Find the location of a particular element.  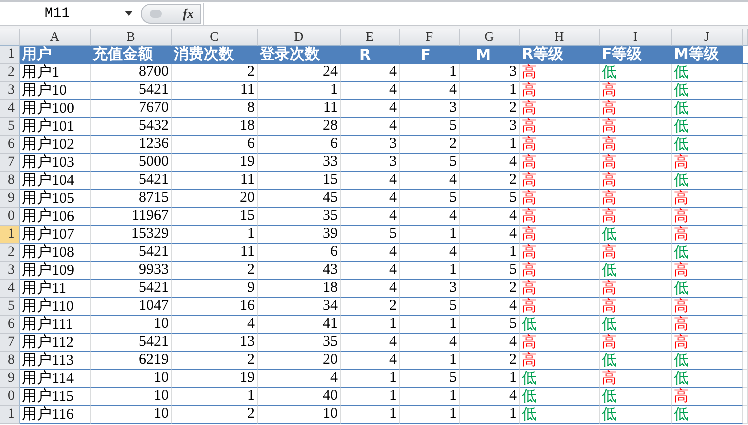

column-header is located at coordinates (745, 37).